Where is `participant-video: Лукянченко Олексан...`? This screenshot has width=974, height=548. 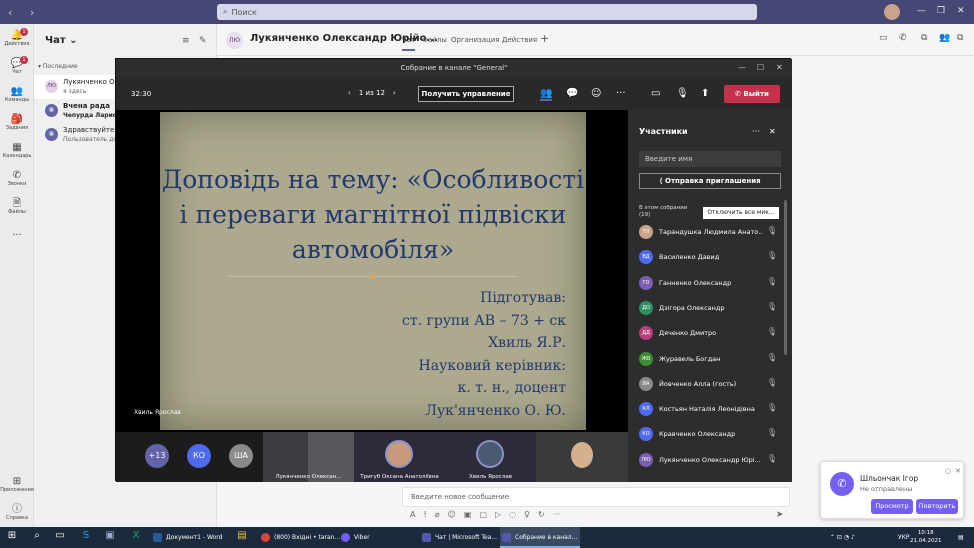 participant-video: Лукянченко Олексан... is located at coordinates (308, 457).